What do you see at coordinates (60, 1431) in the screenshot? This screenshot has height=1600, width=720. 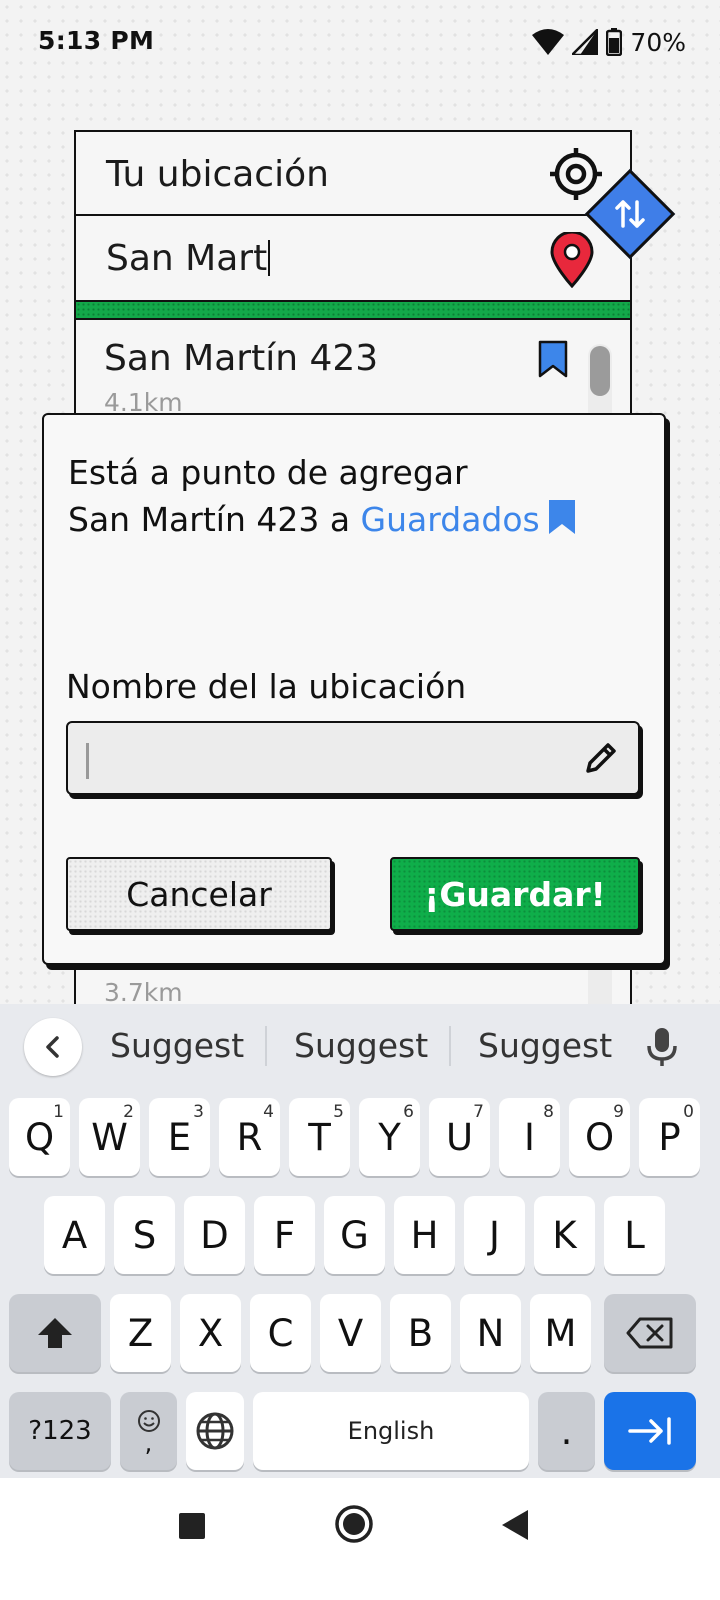 I see `symbols-key: ?123` at bounding box center [60, 1431].